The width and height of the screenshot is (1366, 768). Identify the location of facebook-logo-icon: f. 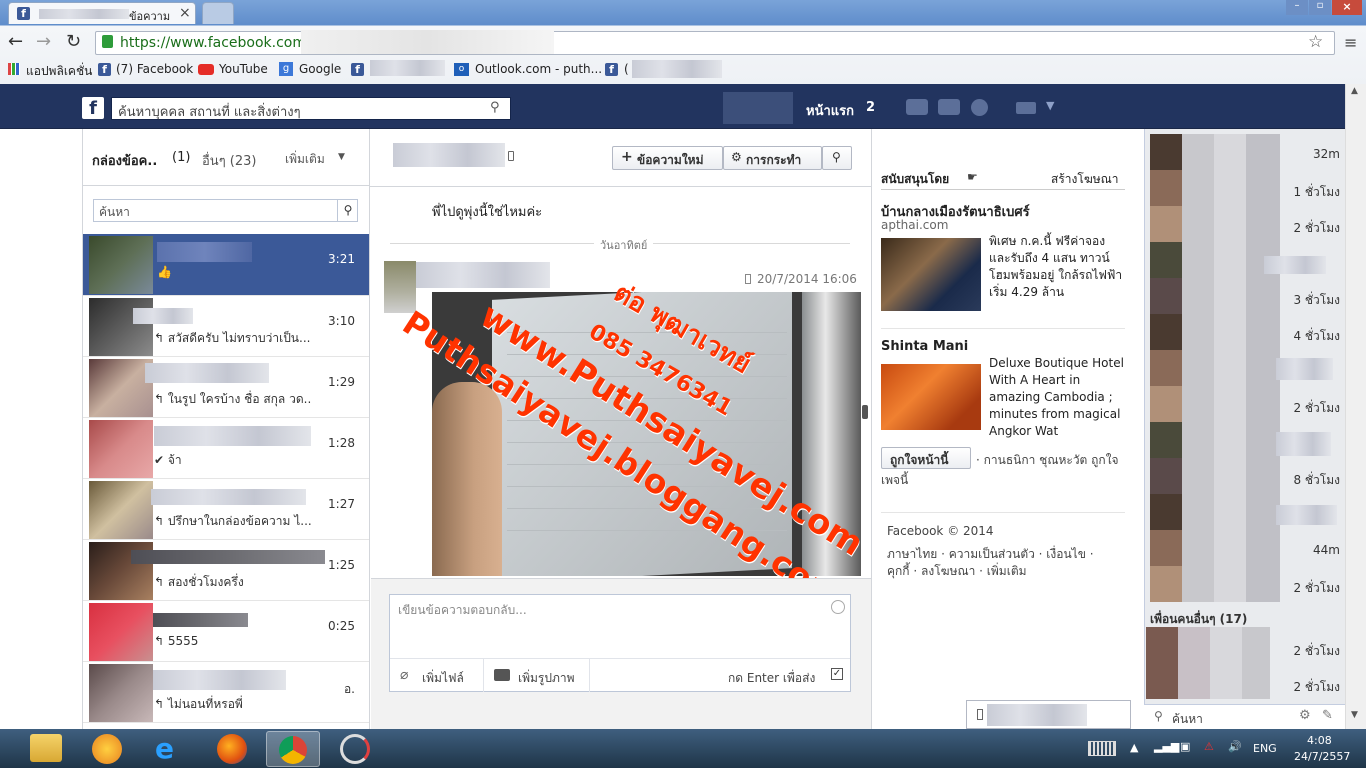
(93, 108).